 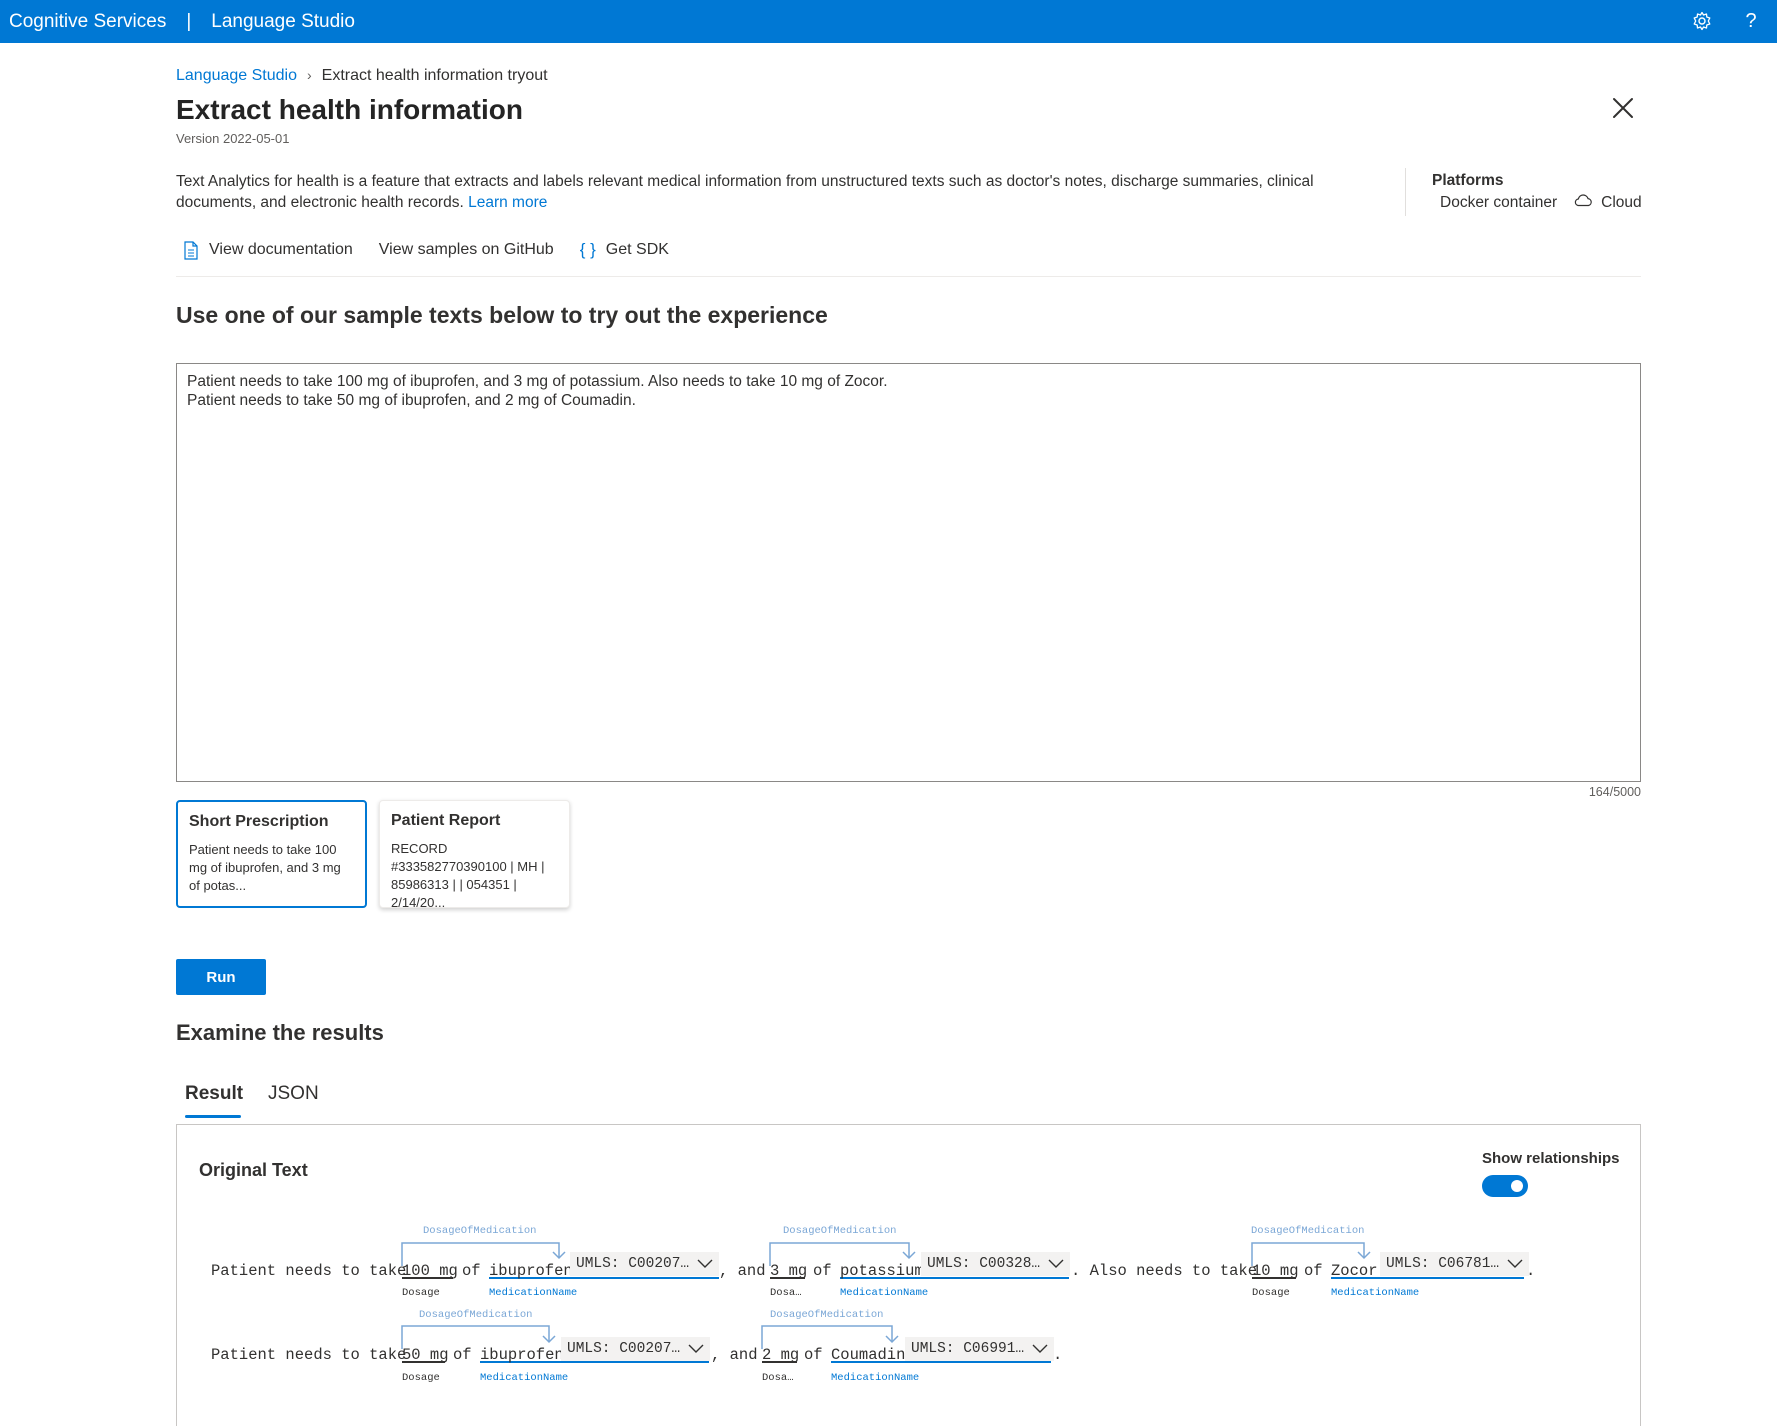 I want to click on show-relationships-label: Show relationships, so click(x=1551, y=1158).